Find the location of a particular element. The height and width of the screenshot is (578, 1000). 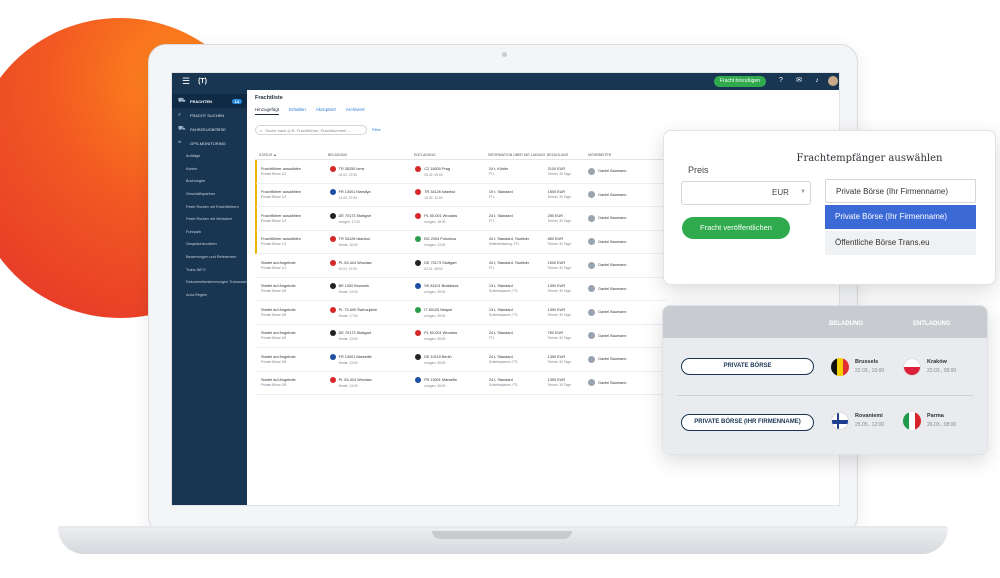

info-cell: 24 t, Standard FTL is located at coordinates (518, 335).